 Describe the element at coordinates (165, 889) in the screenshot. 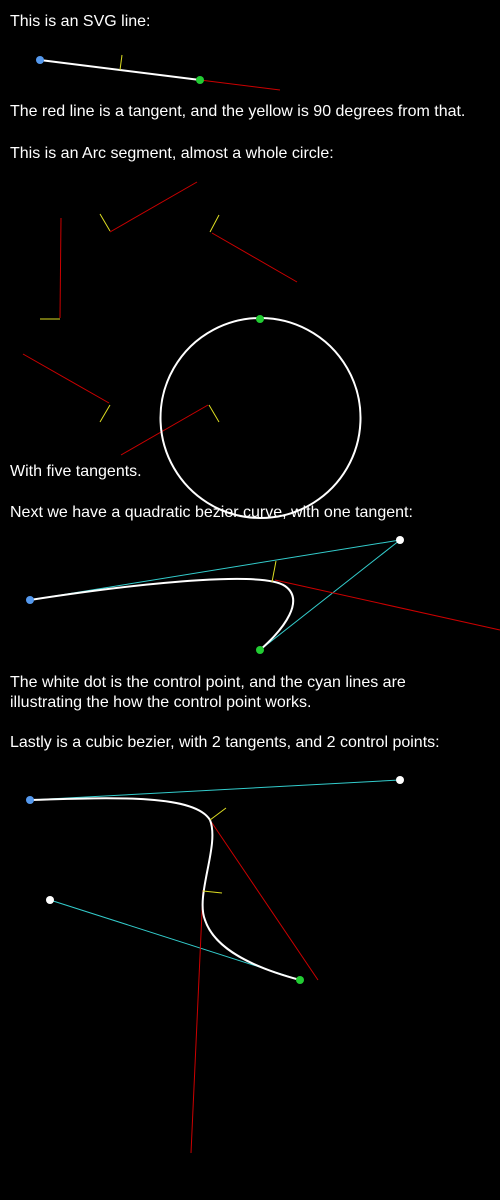

I see `cubic-path` at that location.